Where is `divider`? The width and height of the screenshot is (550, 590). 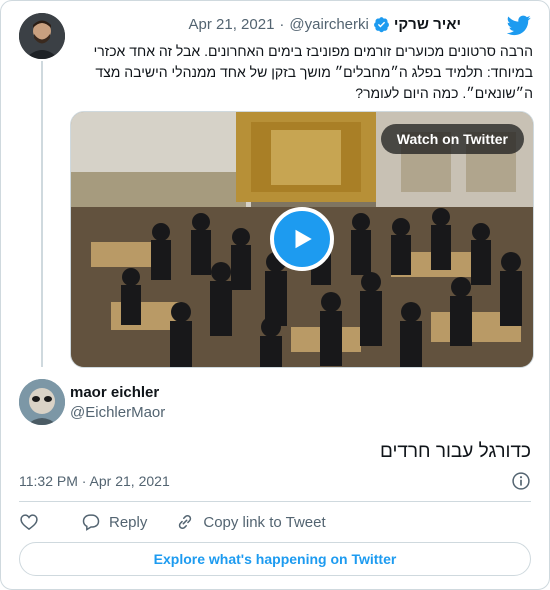 divider is located at coordinates (275, 501).